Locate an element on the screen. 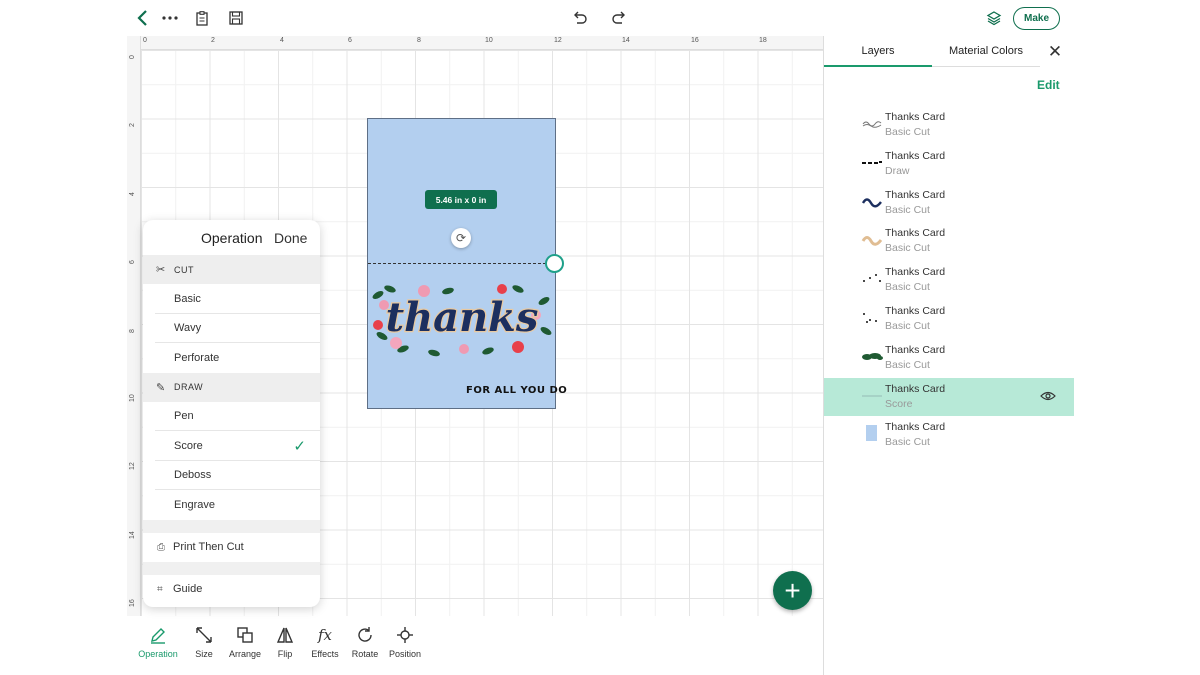 Image resolution: width=1200 pixels, height=675 pixels. op-item-basic: Basic is located at coordinates (231, 299).